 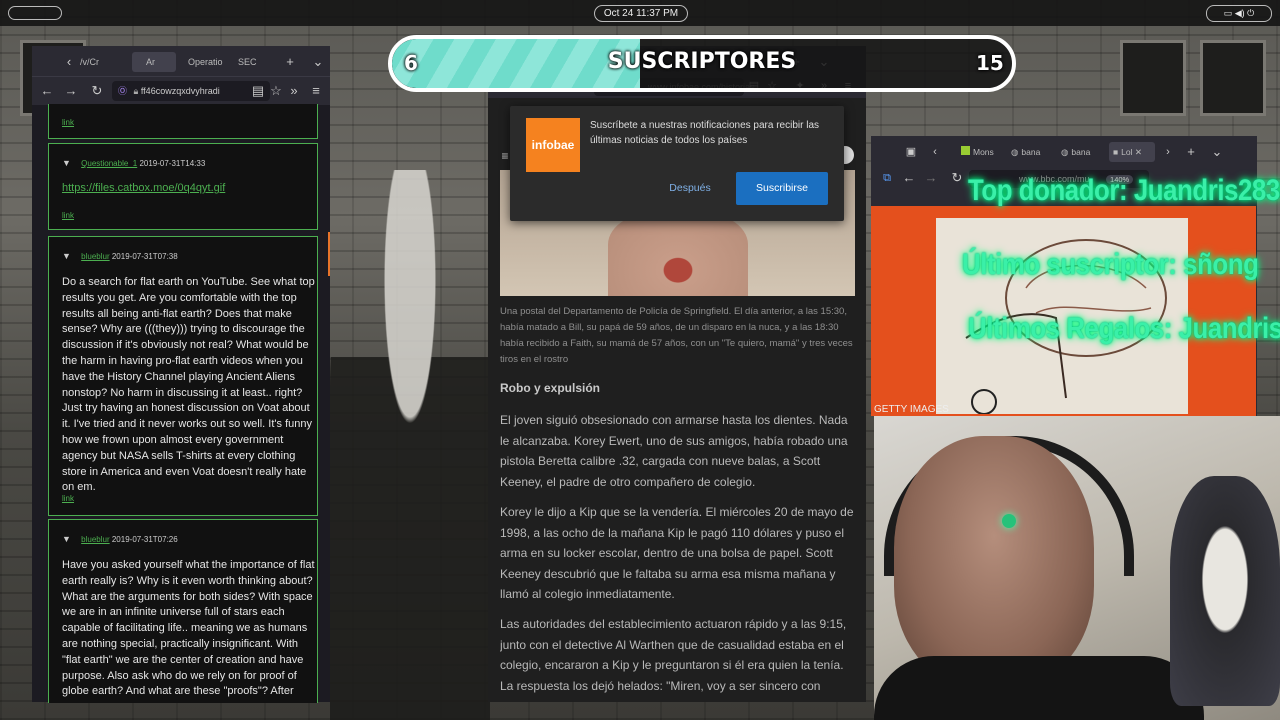 I want to click on post-meta: ▼ blueblur 2019-07-31T07:26, so click(x=120, y=539).